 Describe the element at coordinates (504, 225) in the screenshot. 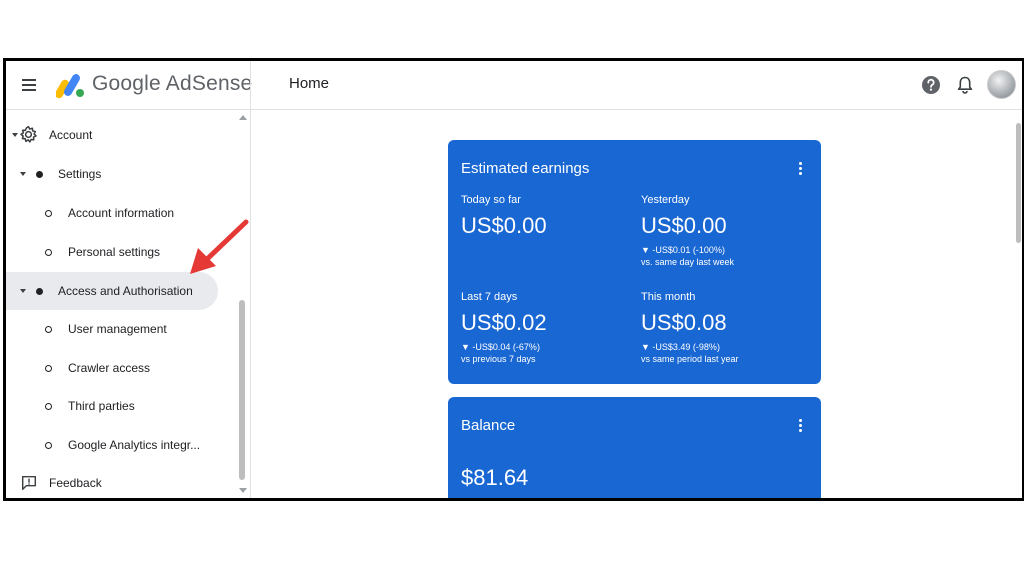

I see `metric-today-value: US$0.00` at that location.